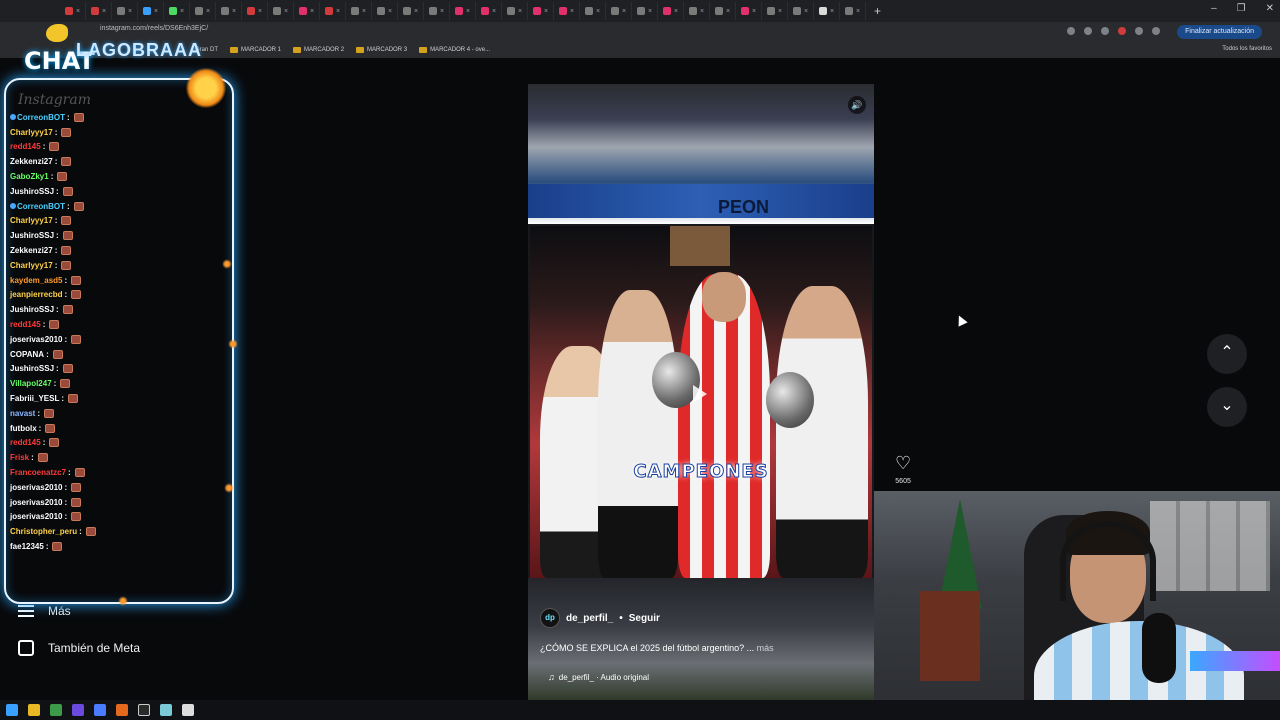 This screenshot has width=1280, height=720. What do you see at coordinates (29, 176) in the screenshot?
I see `chat-username: GaboZky1` at bounding box center [29, 176].